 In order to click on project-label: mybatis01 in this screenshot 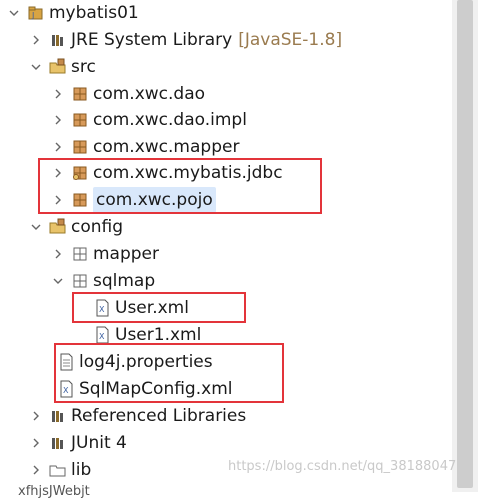, I will do `click(94, 13)`.